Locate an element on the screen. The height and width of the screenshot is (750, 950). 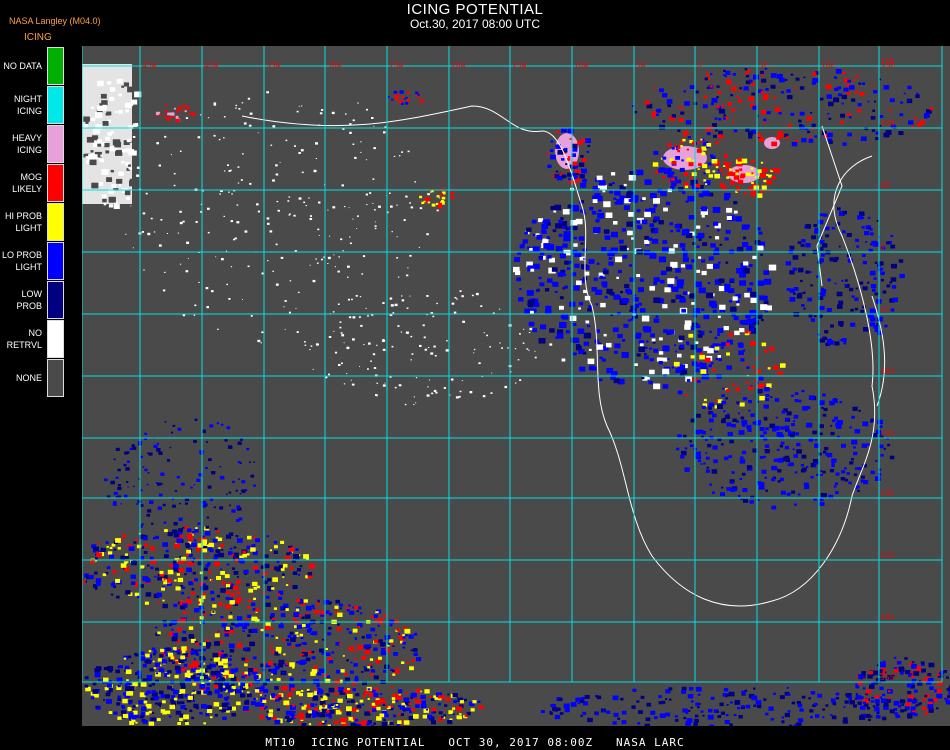
longitude-label: 30W is located at coordinates (334, 65).